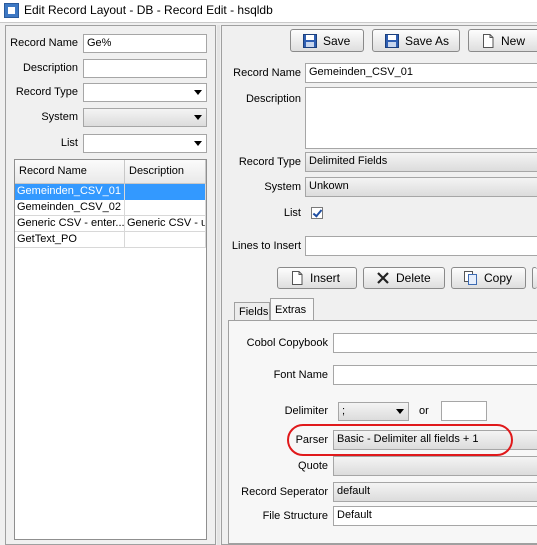 This screenshot has height=545, width=537. What do you see at coordinates (145, 68) in the screenshot?
I see `search-description-input` at bounding box center [145, 68].